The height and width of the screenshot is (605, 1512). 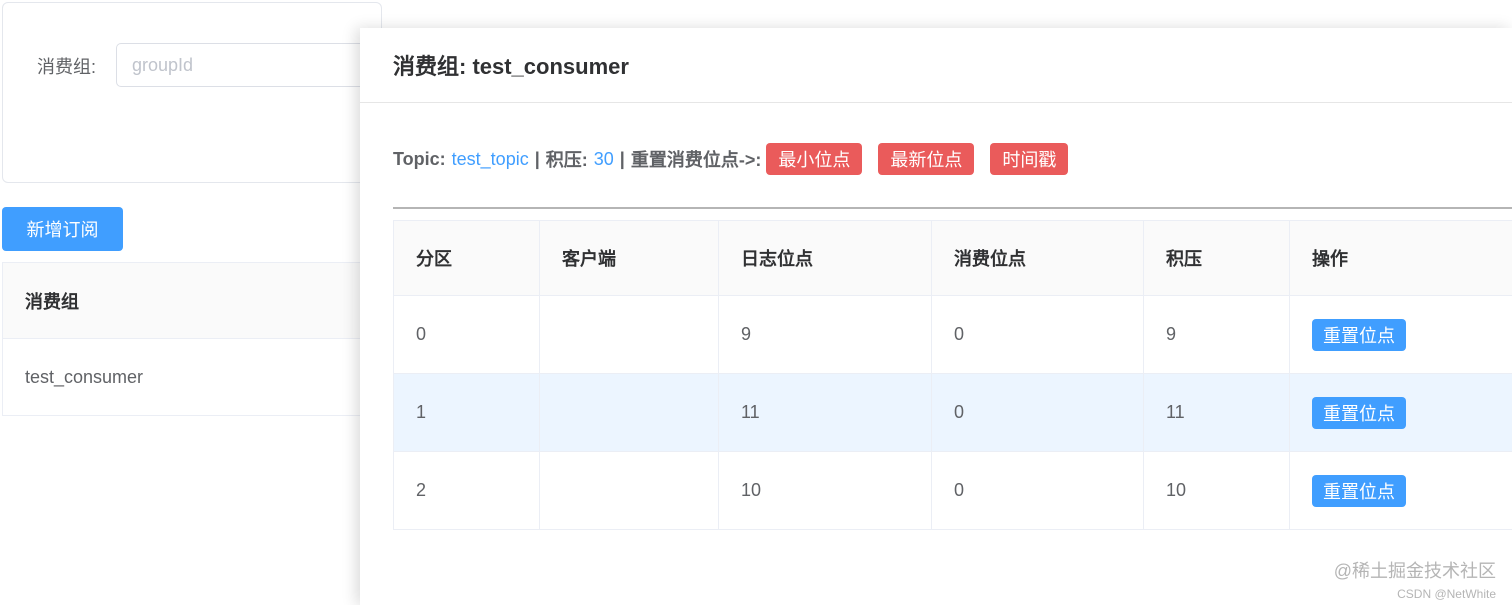 What do you see at coordinates (419, 158) in the screenshot?
I see `topic-label: Topic:` at bounding box center [419, 158].